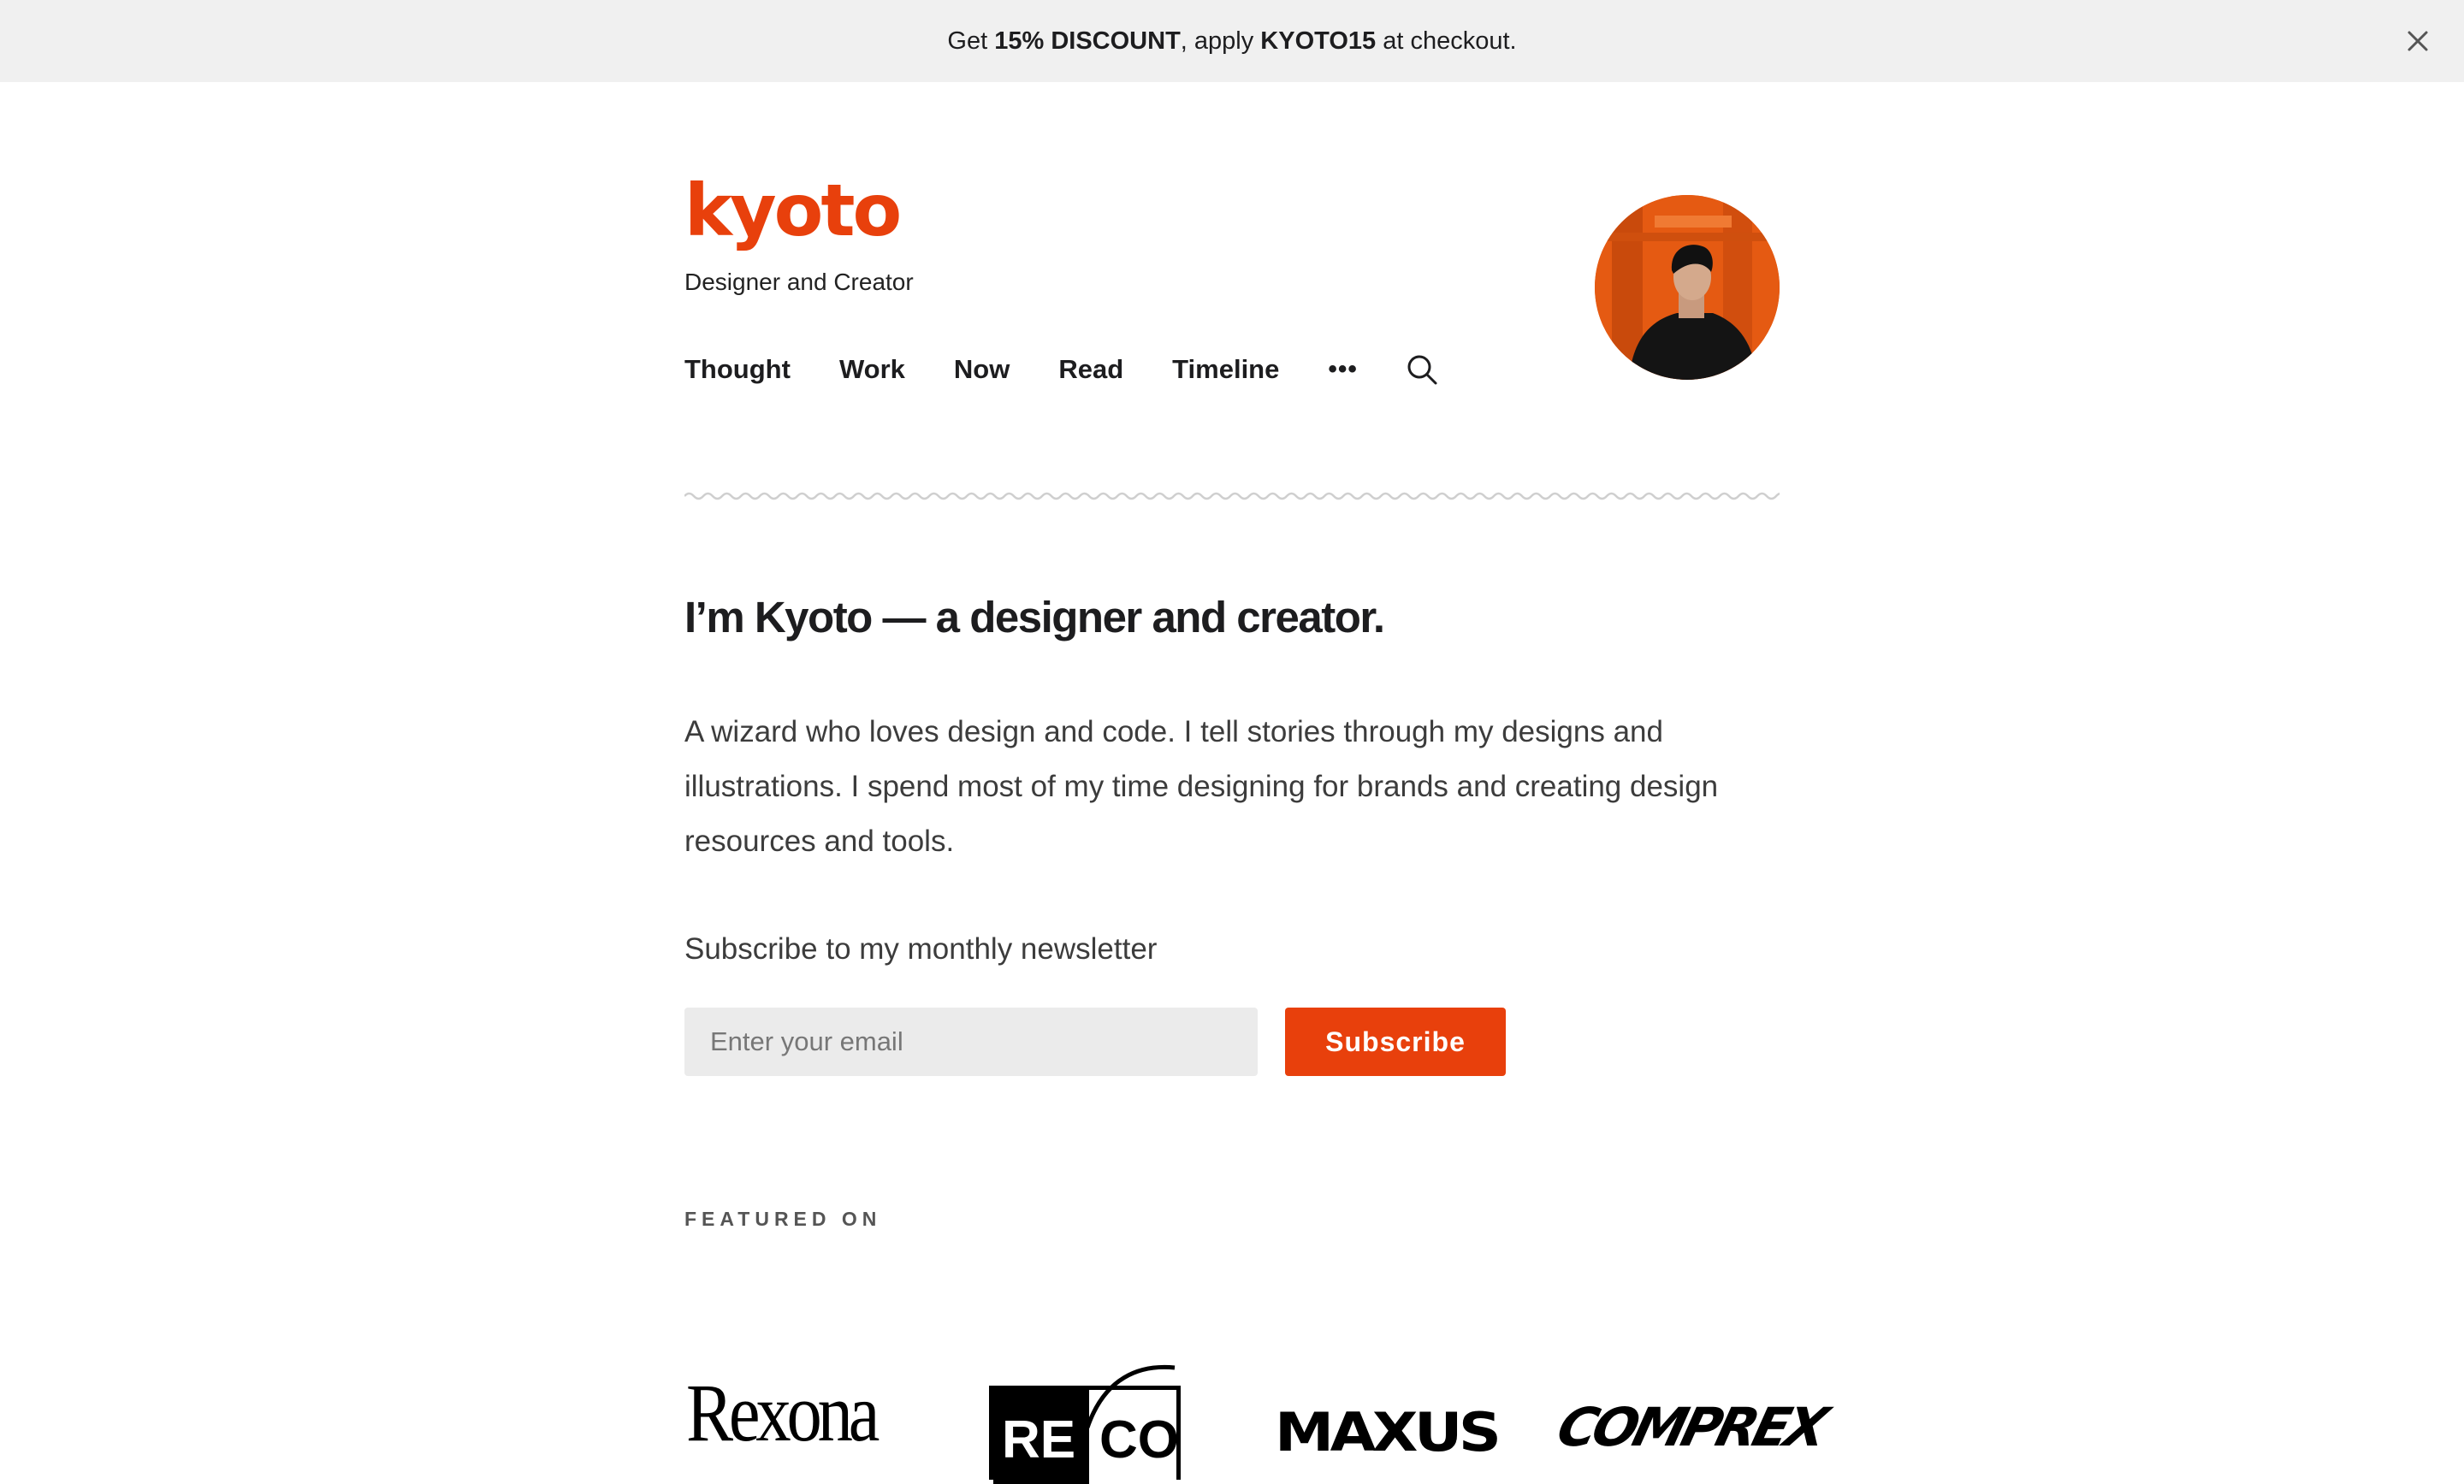 Image resolution: width=2464 pixels, height=1484 pixels. Describe the element at coordinates (1225, 369) in the screenshot. I see `nav-item-timeline: Timeline` at that location.